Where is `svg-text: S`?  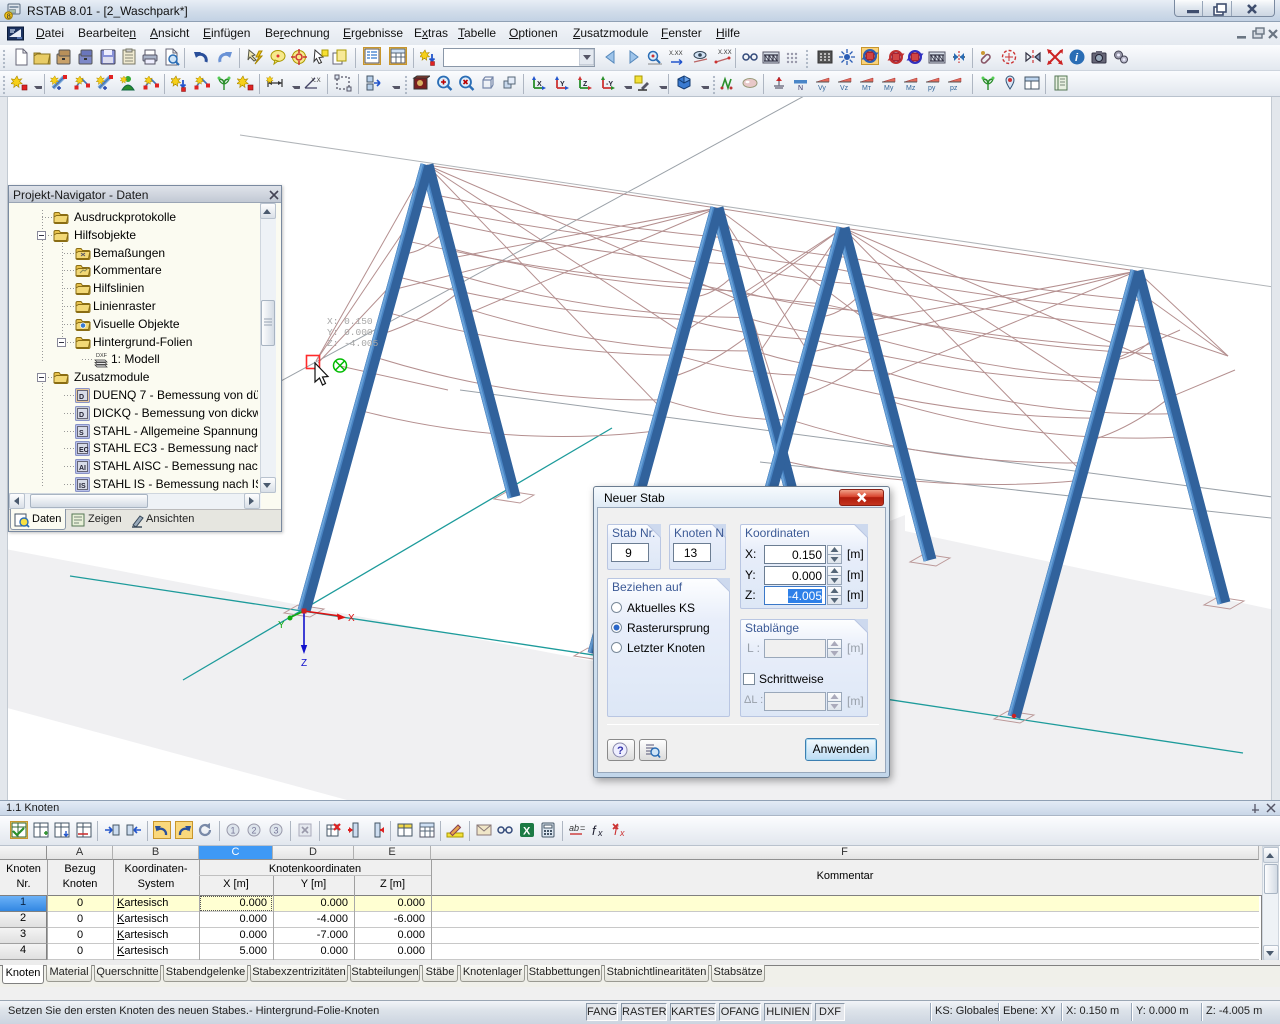
svg-text: S is located at coordinates (81, 433).